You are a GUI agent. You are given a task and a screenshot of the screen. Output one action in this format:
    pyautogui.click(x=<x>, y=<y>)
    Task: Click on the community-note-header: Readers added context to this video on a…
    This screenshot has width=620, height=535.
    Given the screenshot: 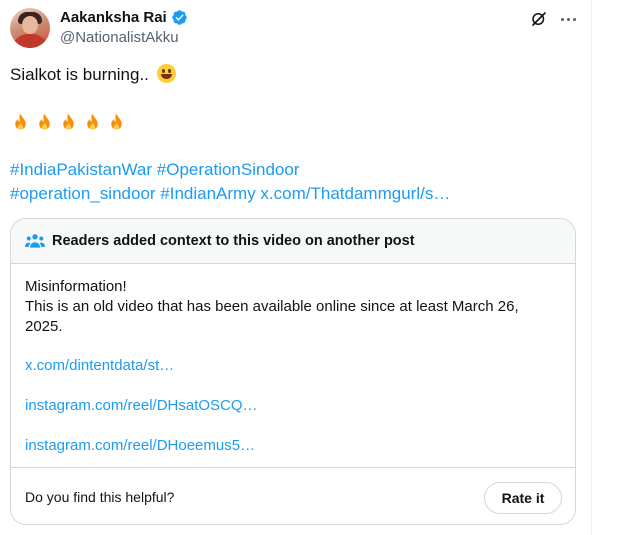 What is the action you would take?
    pyautogui.click(x=293, y=241)
    